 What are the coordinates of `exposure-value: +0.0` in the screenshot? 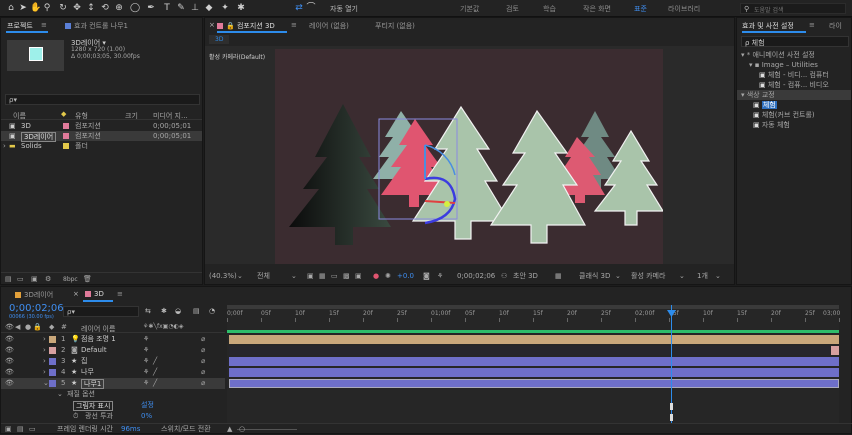 It's located at (405, 276).